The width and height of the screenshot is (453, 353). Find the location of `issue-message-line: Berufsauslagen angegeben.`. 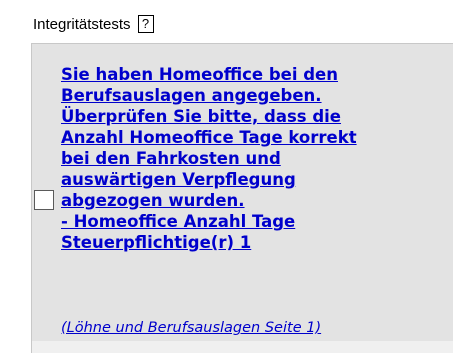

issue-message-line: Berufsauslagen angegeben. is located at coordinates (191, 95).